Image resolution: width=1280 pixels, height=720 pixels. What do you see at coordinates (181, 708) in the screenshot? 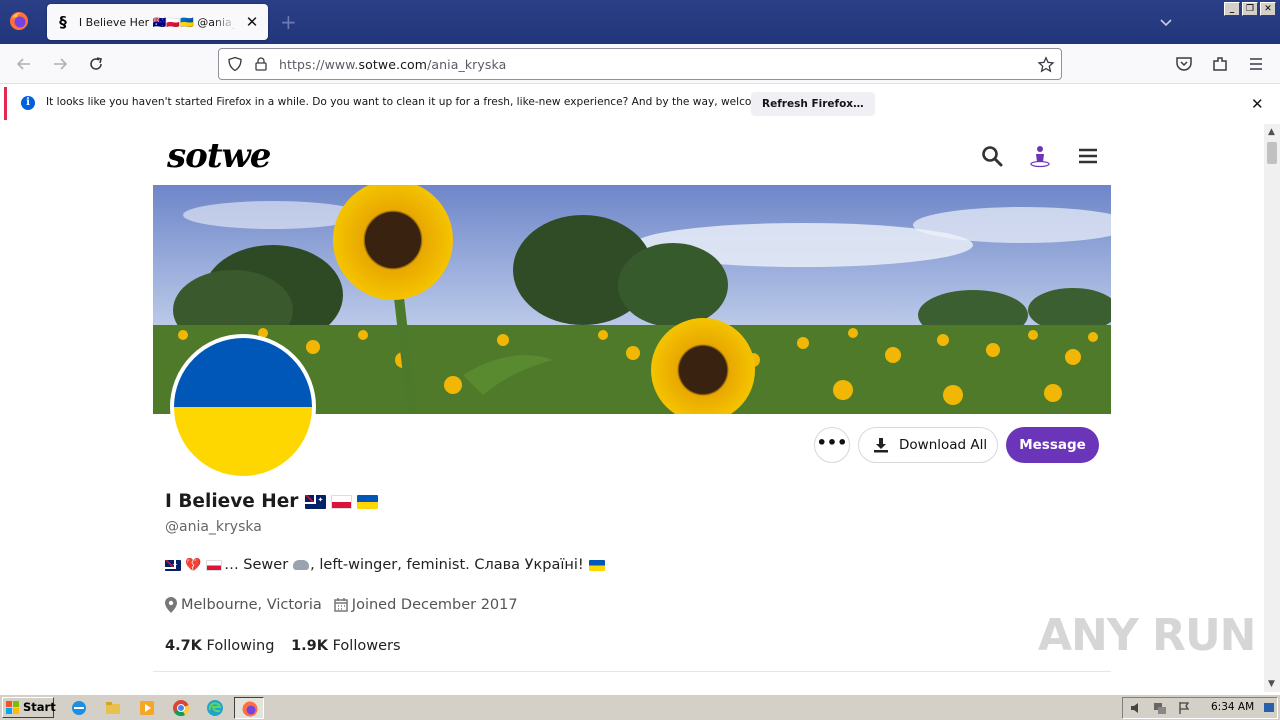
I see `chrome-icon` at bounding box center [181, 708].